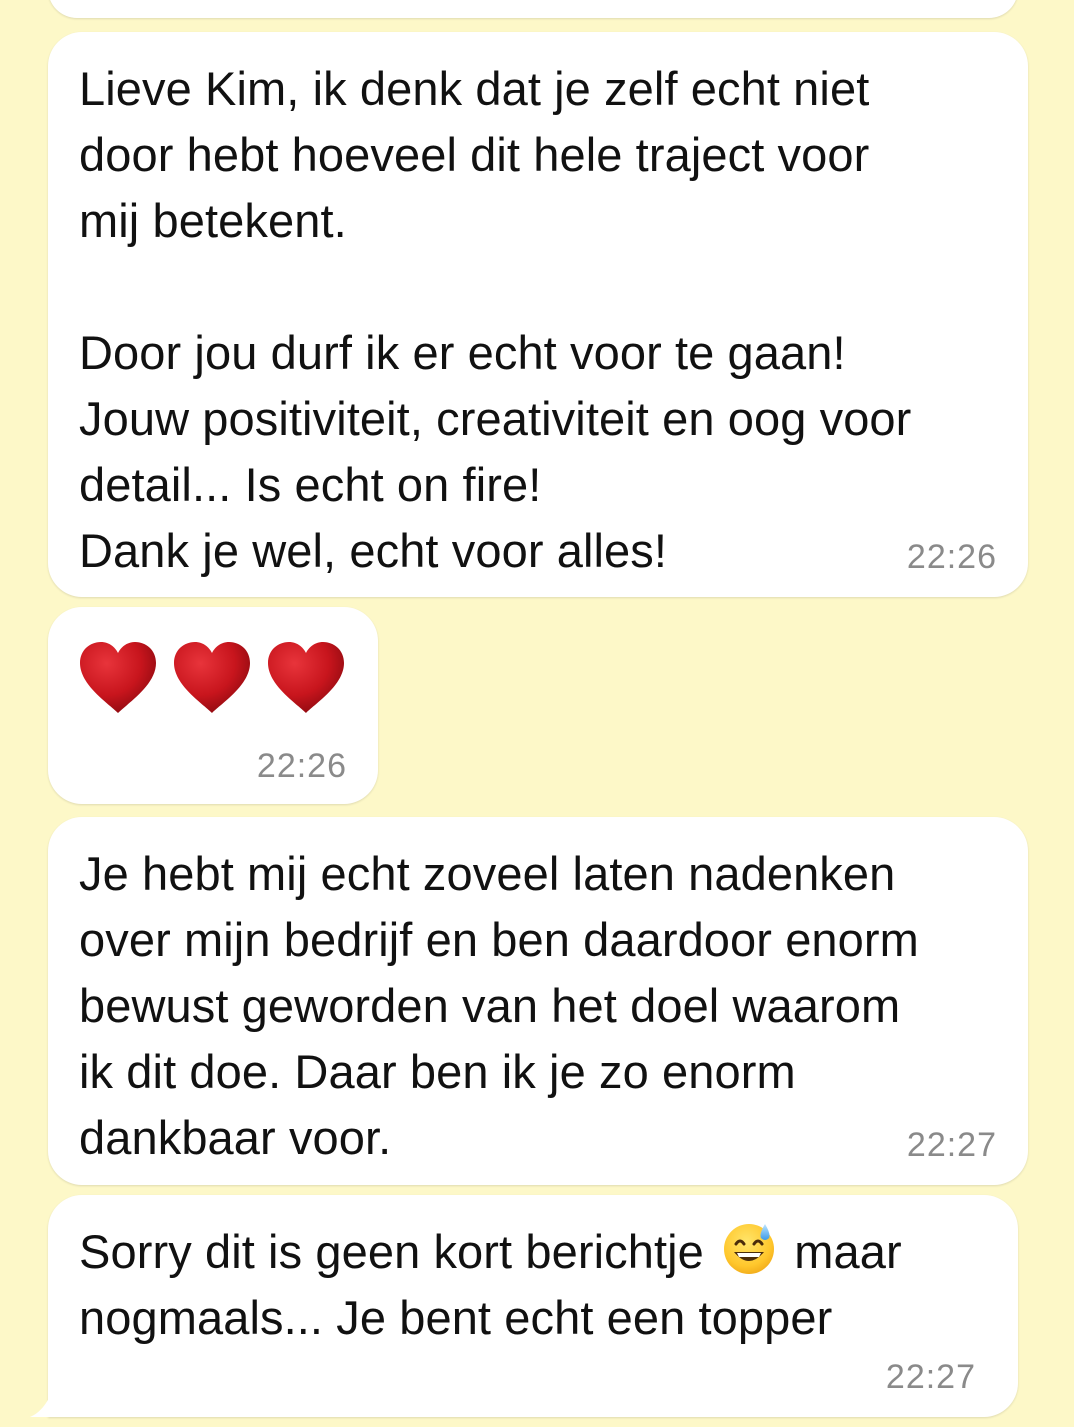  I want to click on message-line: nogmaals... Je bent echt een topper, so click(456, 1317).